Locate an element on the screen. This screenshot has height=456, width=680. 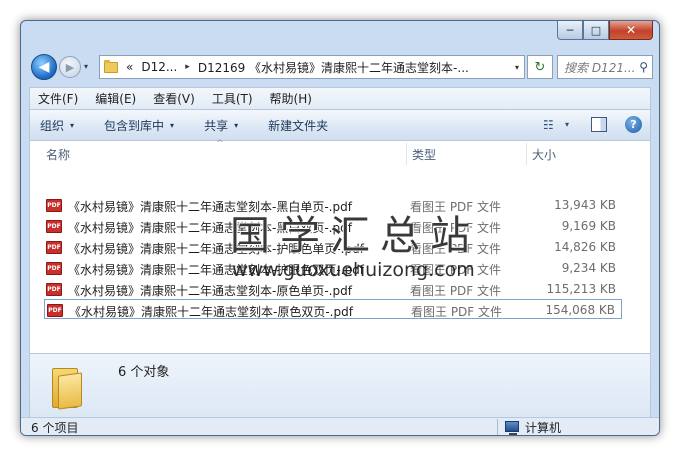
search-icon: ⚲ is located at coordinates (643, 67).